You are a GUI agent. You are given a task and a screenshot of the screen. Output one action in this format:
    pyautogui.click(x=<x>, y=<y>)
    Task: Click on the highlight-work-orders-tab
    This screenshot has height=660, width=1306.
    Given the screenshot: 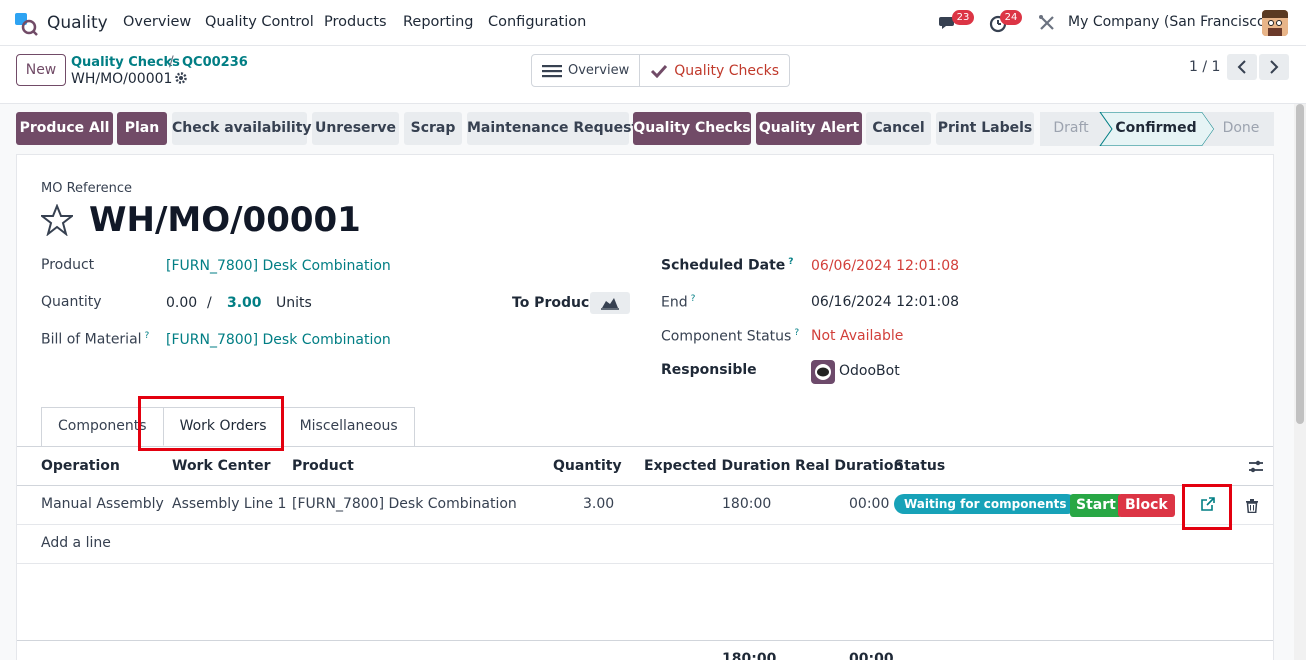 What is the action you would take?
    pyautogui.click(x=211, y=423)
    